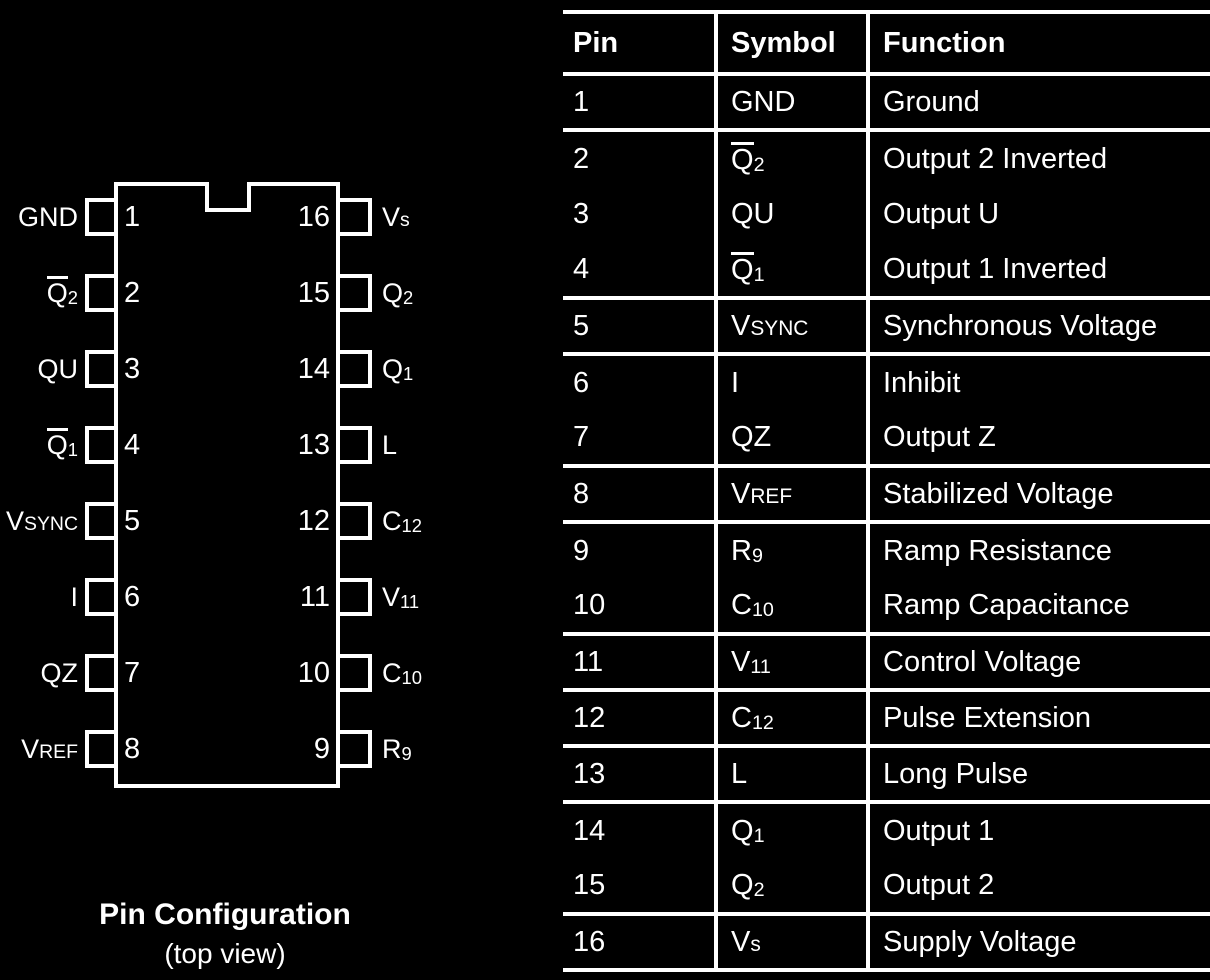 This screenshot has height=980, width=1210. What do you see at coordinates (1038, 438) in the screenshot?
I see `cell-function-7: Output Z` at bounding box center [1038, 438].